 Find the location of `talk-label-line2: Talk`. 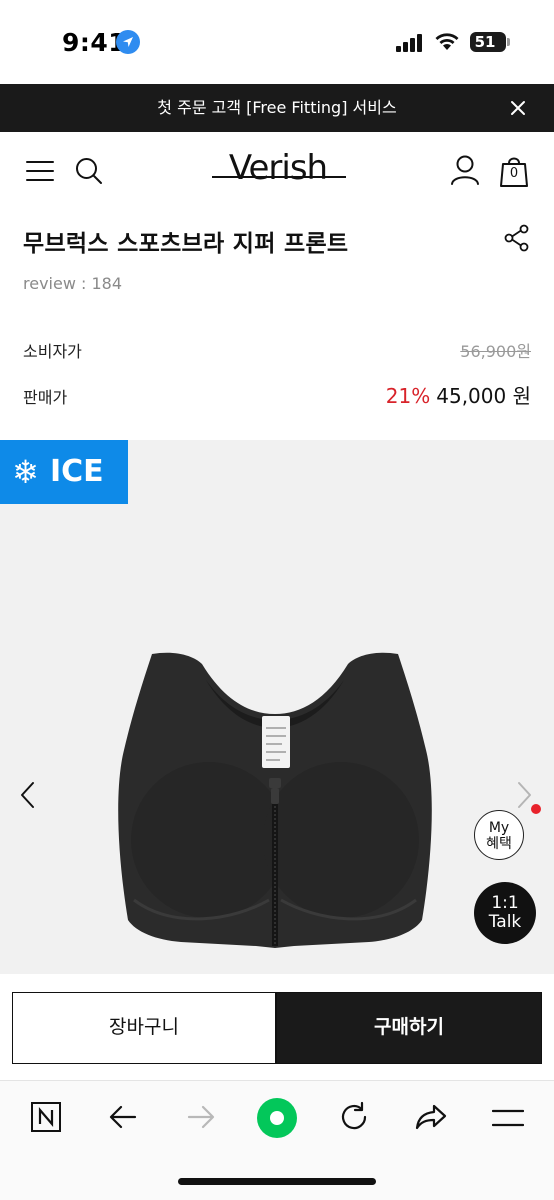

talk-label-line2: Talk is located at coordinates (505, 922).